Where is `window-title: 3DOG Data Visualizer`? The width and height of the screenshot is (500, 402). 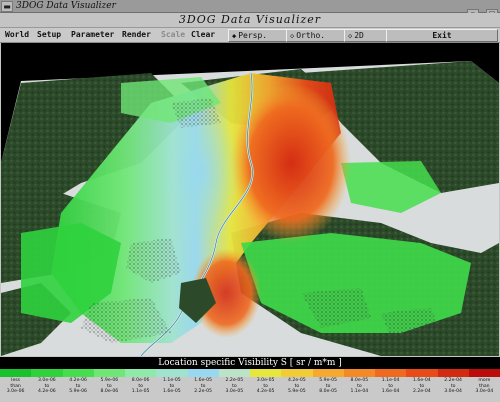 window-title: 3DOG Data Visualizer is located at coordinates (66, 6).